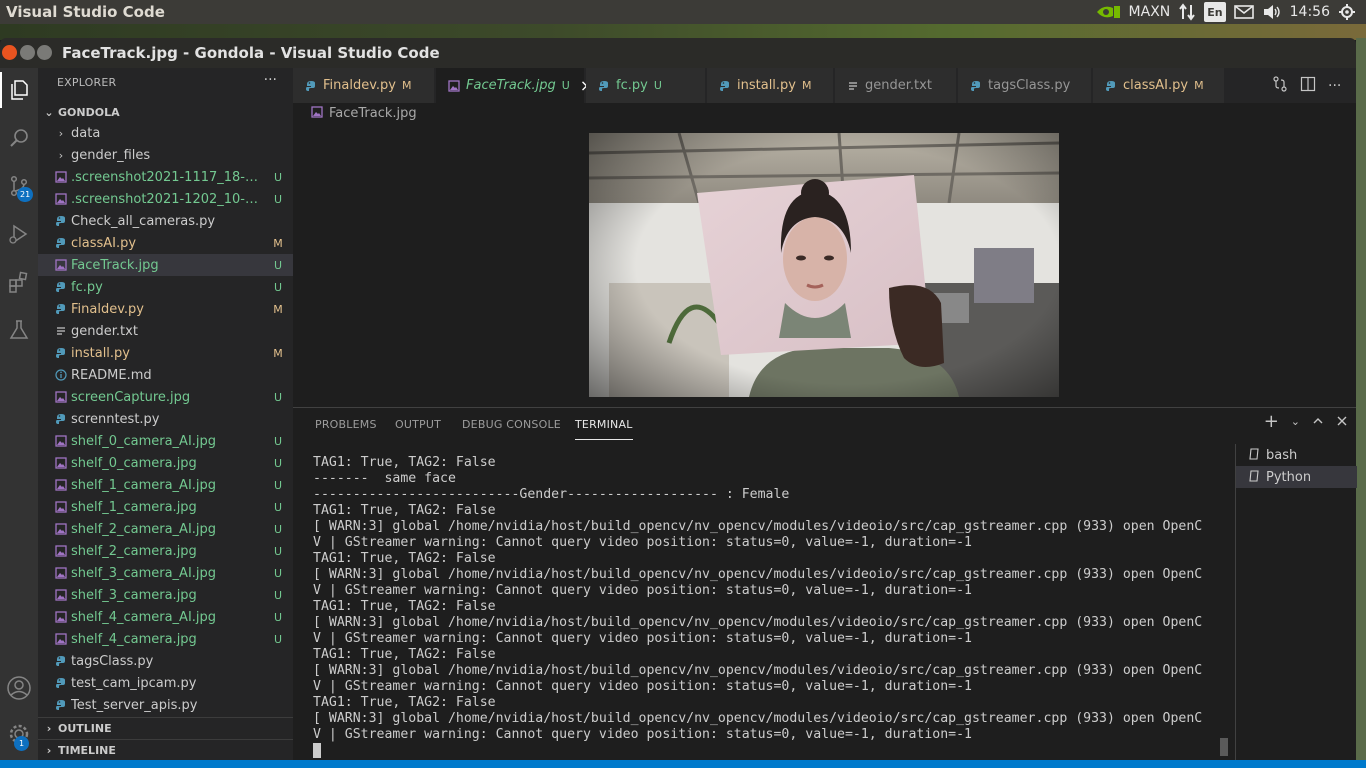 The width and height of the screenshot is (1366, 768). What do you see at coordinates (165, 750) in the screenshot?
I see `timeline-section: › TIMELINE` at bounding box center [165, 750].